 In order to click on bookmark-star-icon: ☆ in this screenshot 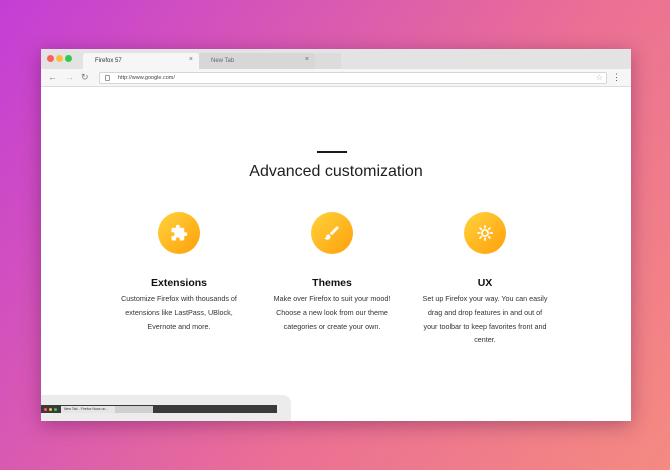, I will do `click(599, 78)`.